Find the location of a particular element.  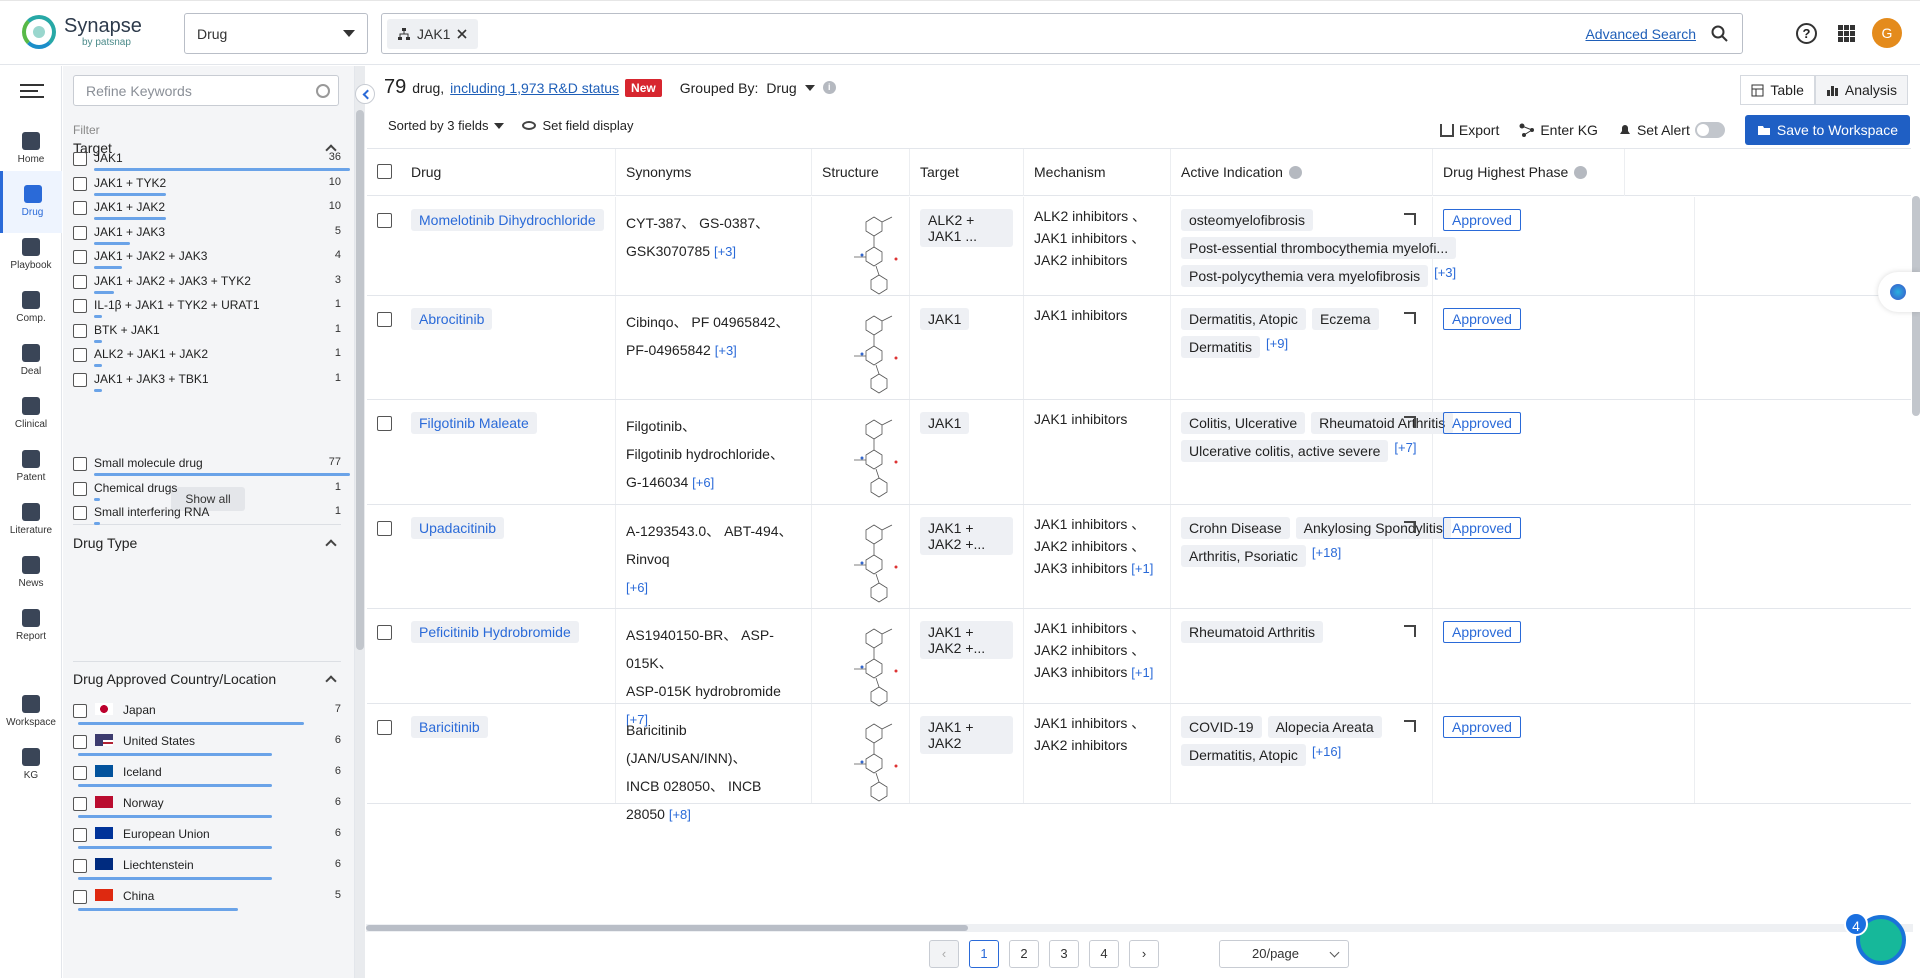

indication-more-link: [+18] is located at coordinates (1326, 556).